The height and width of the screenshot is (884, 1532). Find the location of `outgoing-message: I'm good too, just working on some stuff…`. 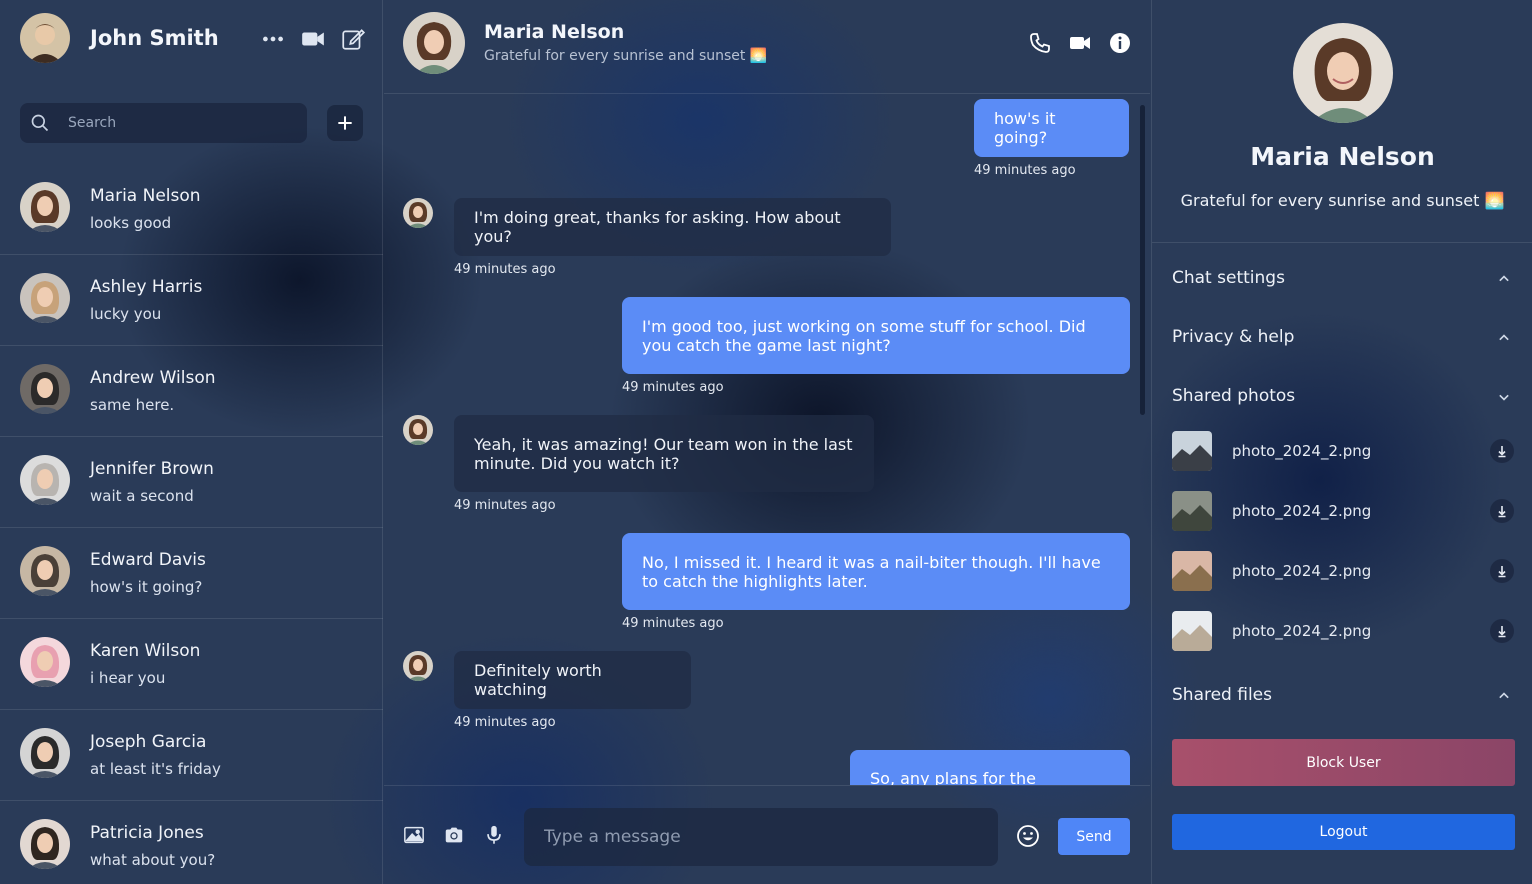

outgoing-message: I'm good too, just working on some stuff… is located at coordinates (876, 335).